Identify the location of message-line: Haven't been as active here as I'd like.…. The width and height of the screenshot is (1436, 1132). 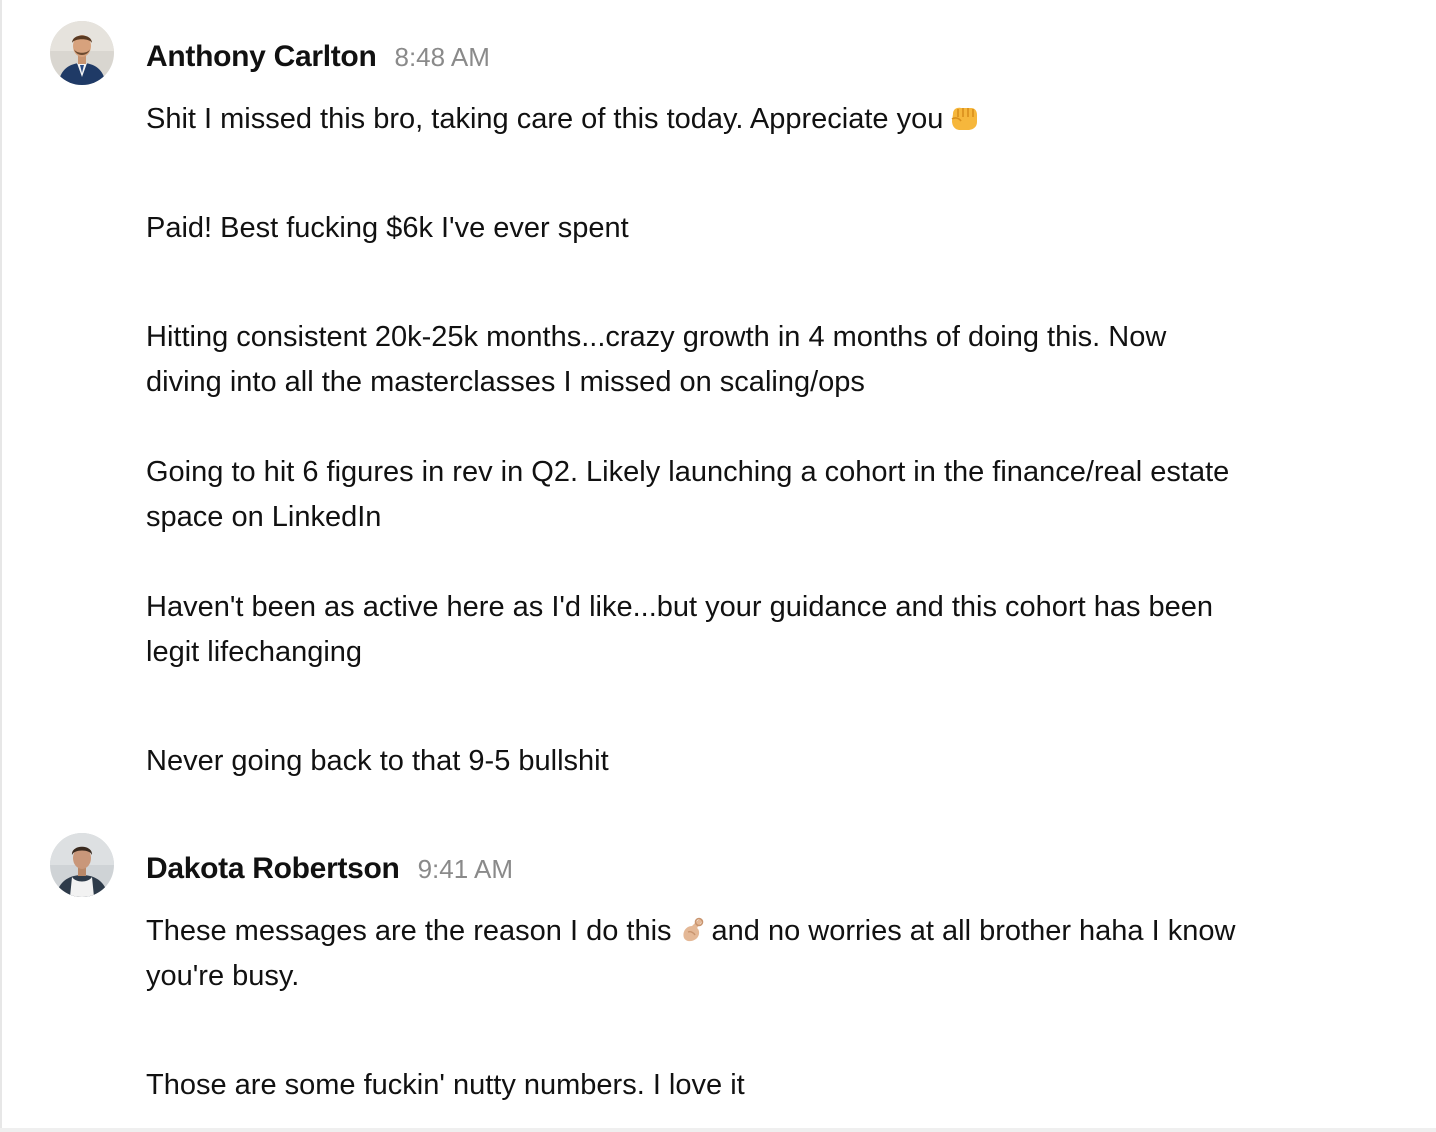
(680, 607).